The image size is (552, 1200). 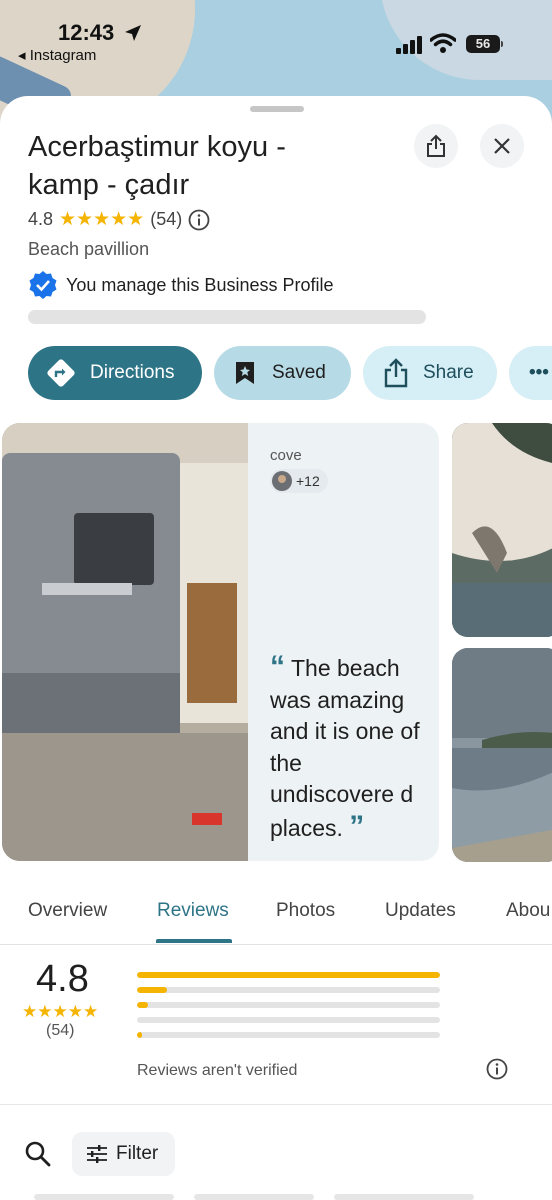 I want to click on saved-button: Saved, so click(x=282, y=373).